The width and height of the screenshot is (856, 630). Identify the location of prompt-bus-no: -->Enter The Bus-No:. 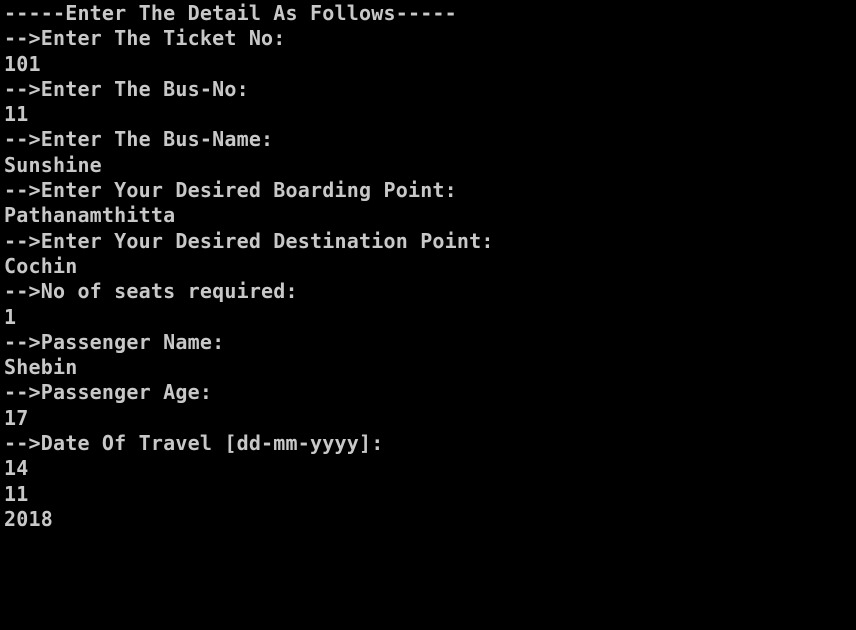
(126, 88).